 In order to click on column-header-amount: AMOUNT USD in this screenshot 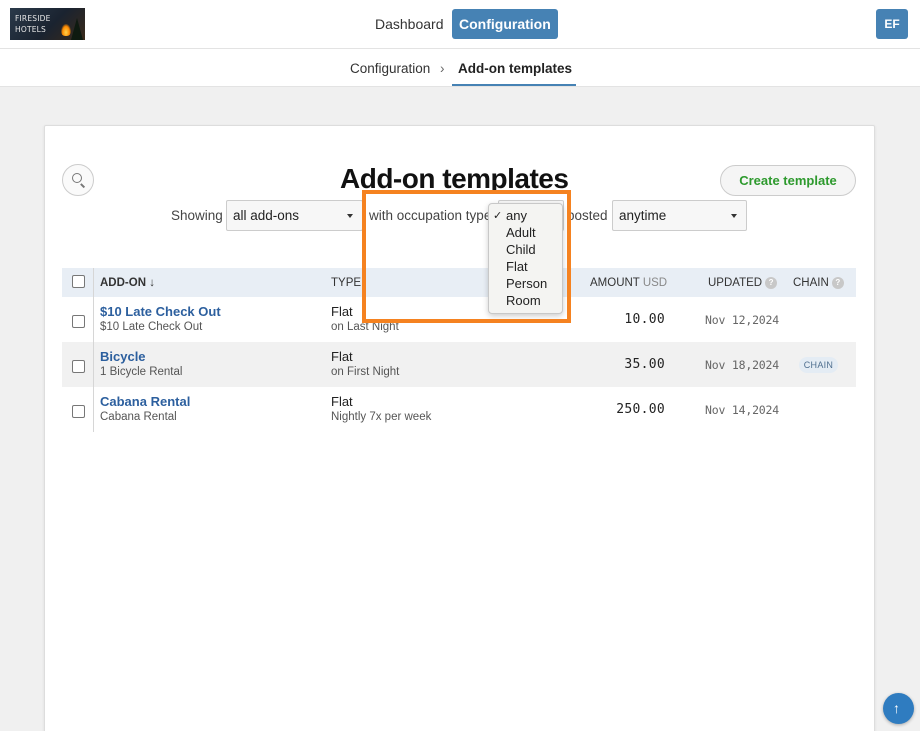, I will do `click(628, 283)`.